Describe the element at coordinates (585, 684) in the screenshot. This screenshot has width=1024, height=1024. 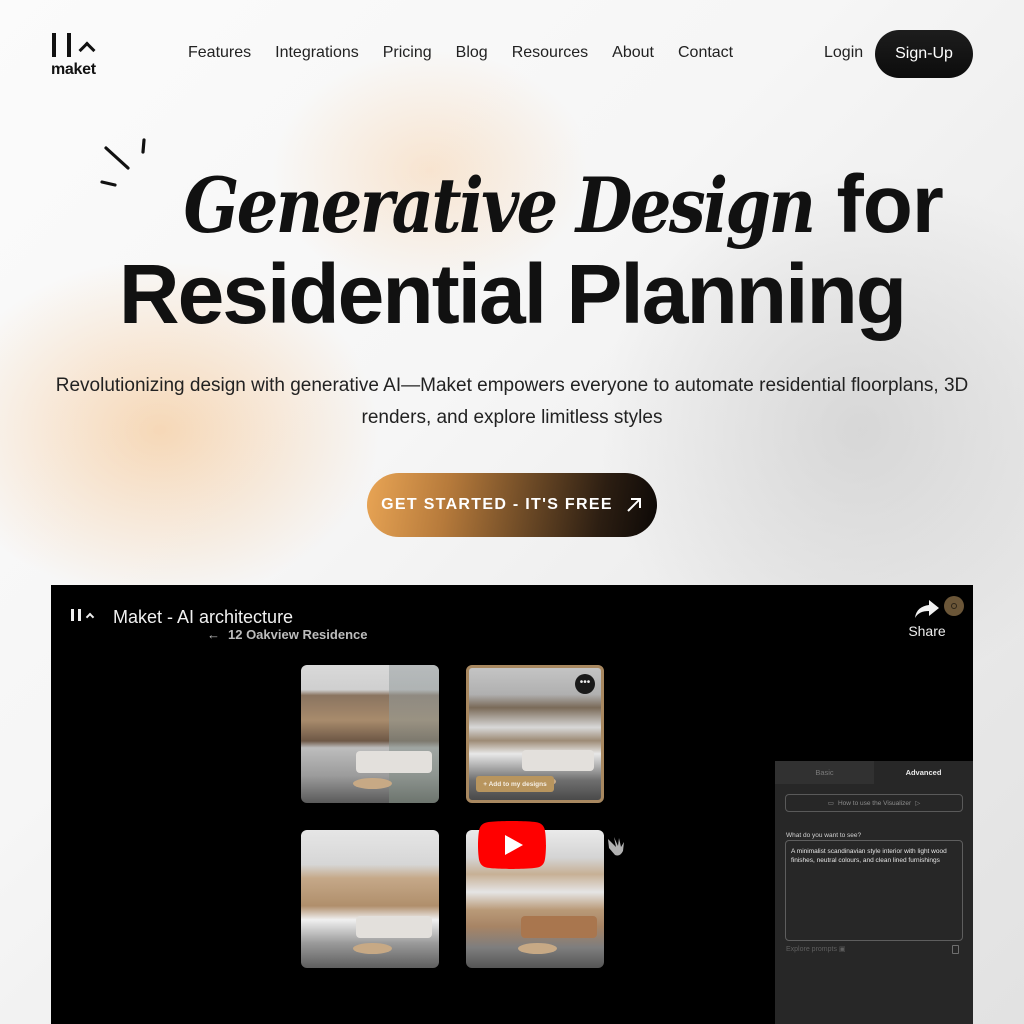
I see `more-options-icon: •••` at that location.